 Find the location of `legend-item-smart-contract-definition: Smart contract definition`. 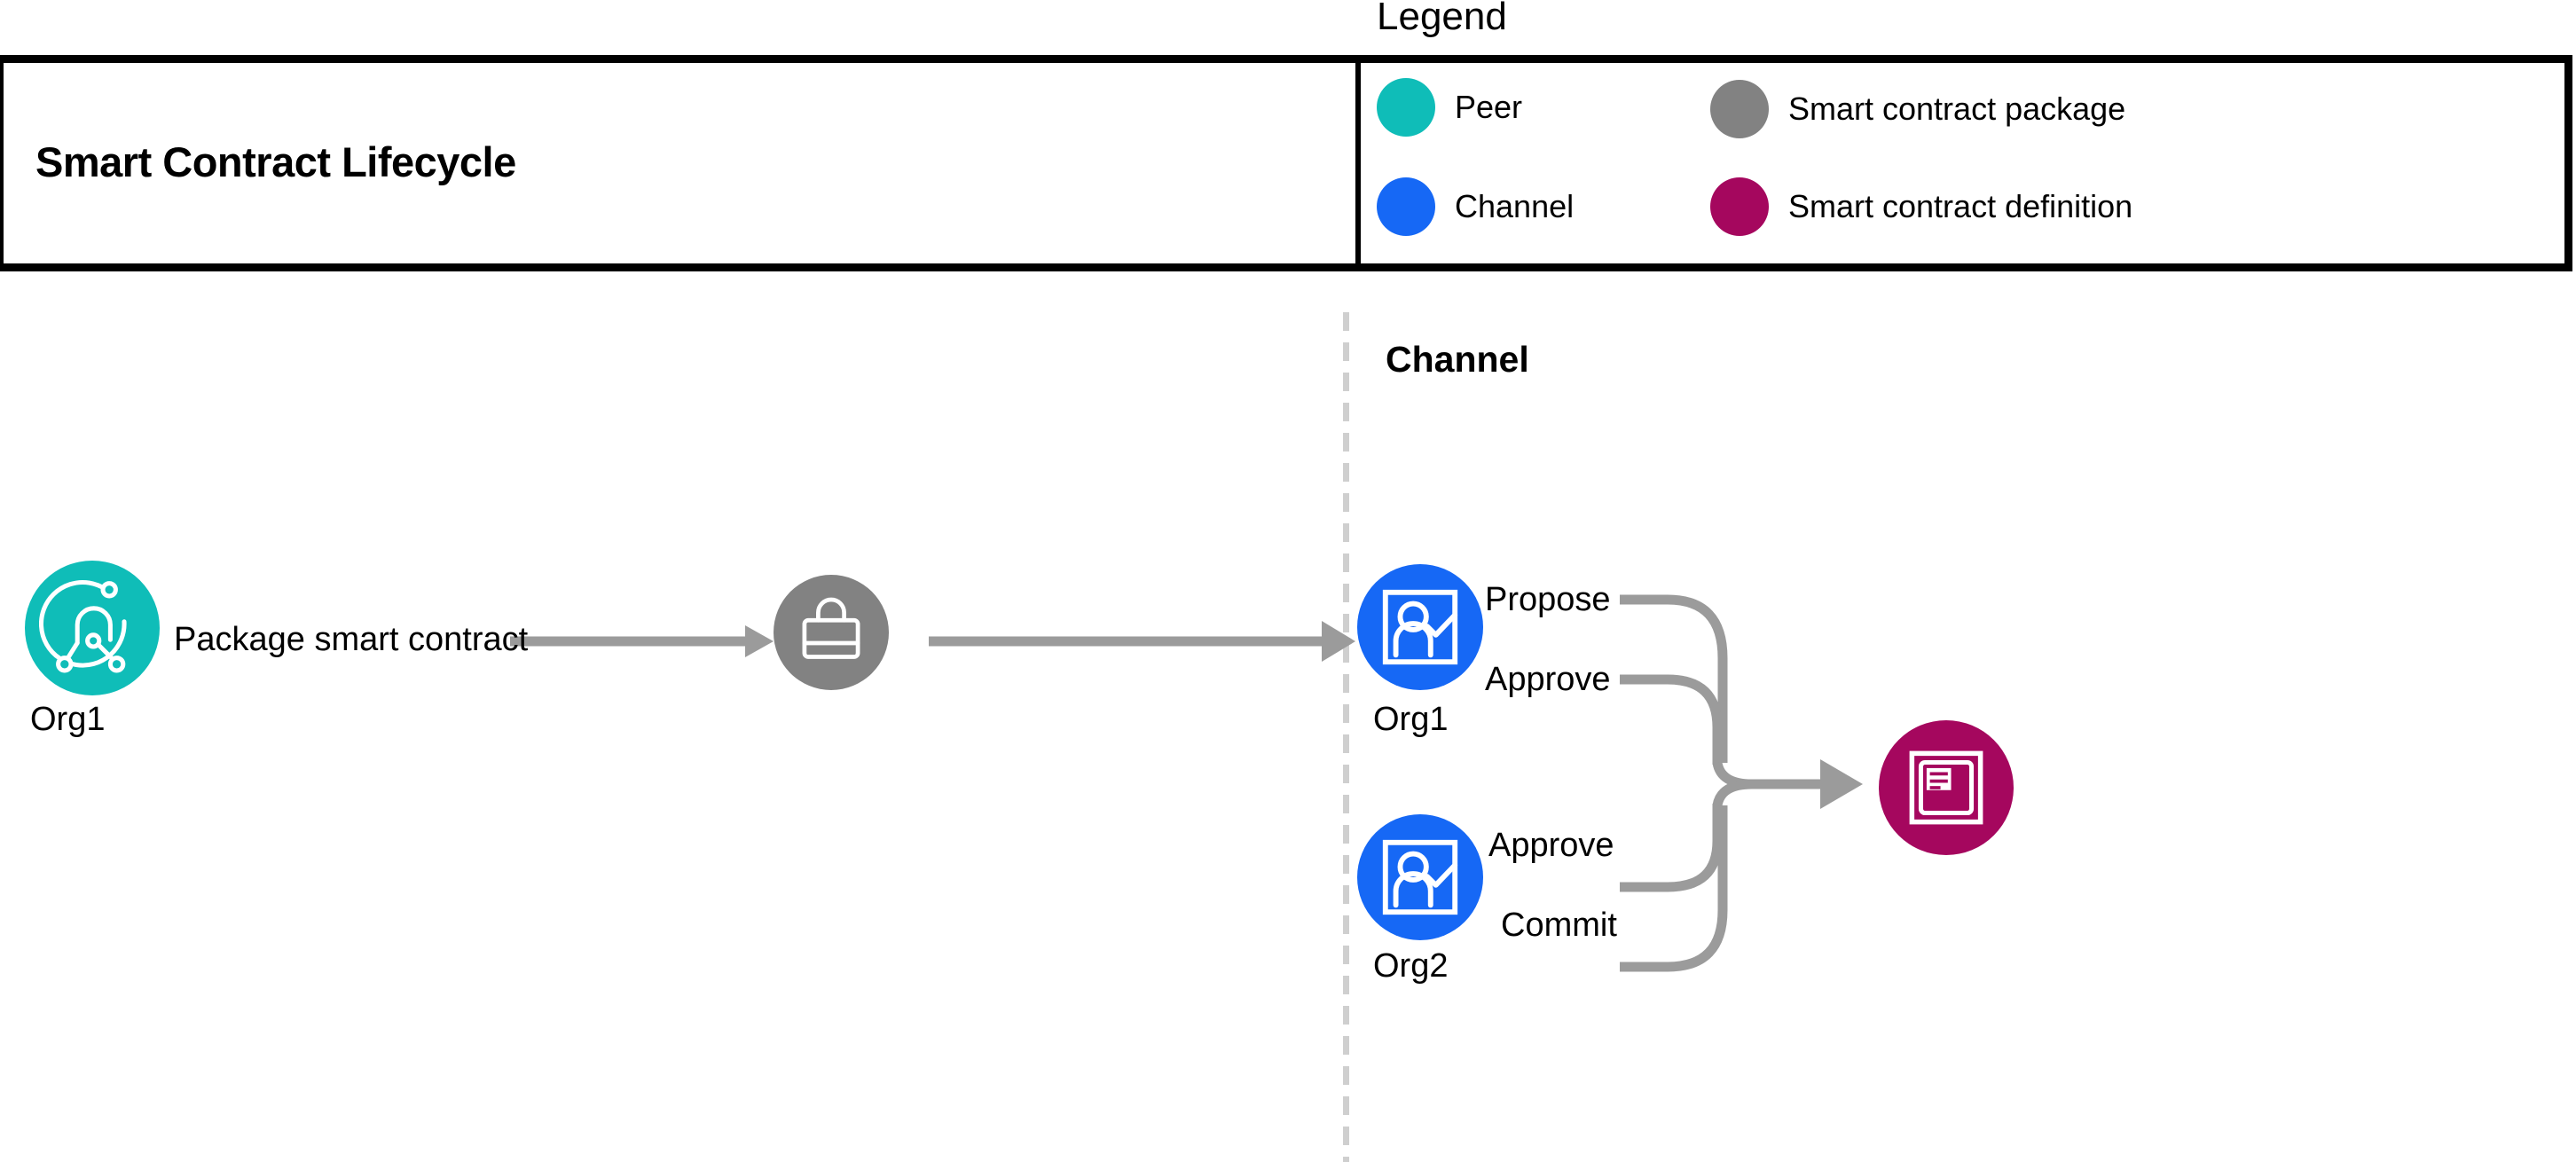

legend-item-smart-contract-definition: Smart contract definition is located at coordinates (1921, 207).